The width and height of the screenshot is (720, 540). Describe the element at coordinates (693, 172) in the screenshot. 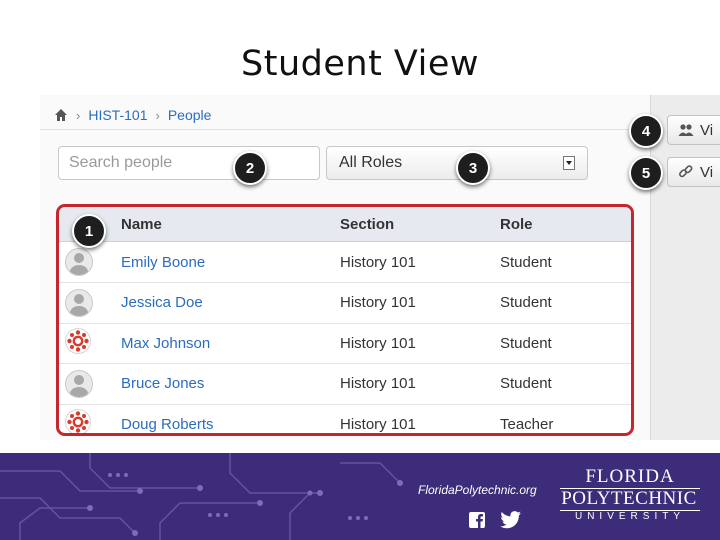

I see `view-registered-services-button: Vi` at that location.